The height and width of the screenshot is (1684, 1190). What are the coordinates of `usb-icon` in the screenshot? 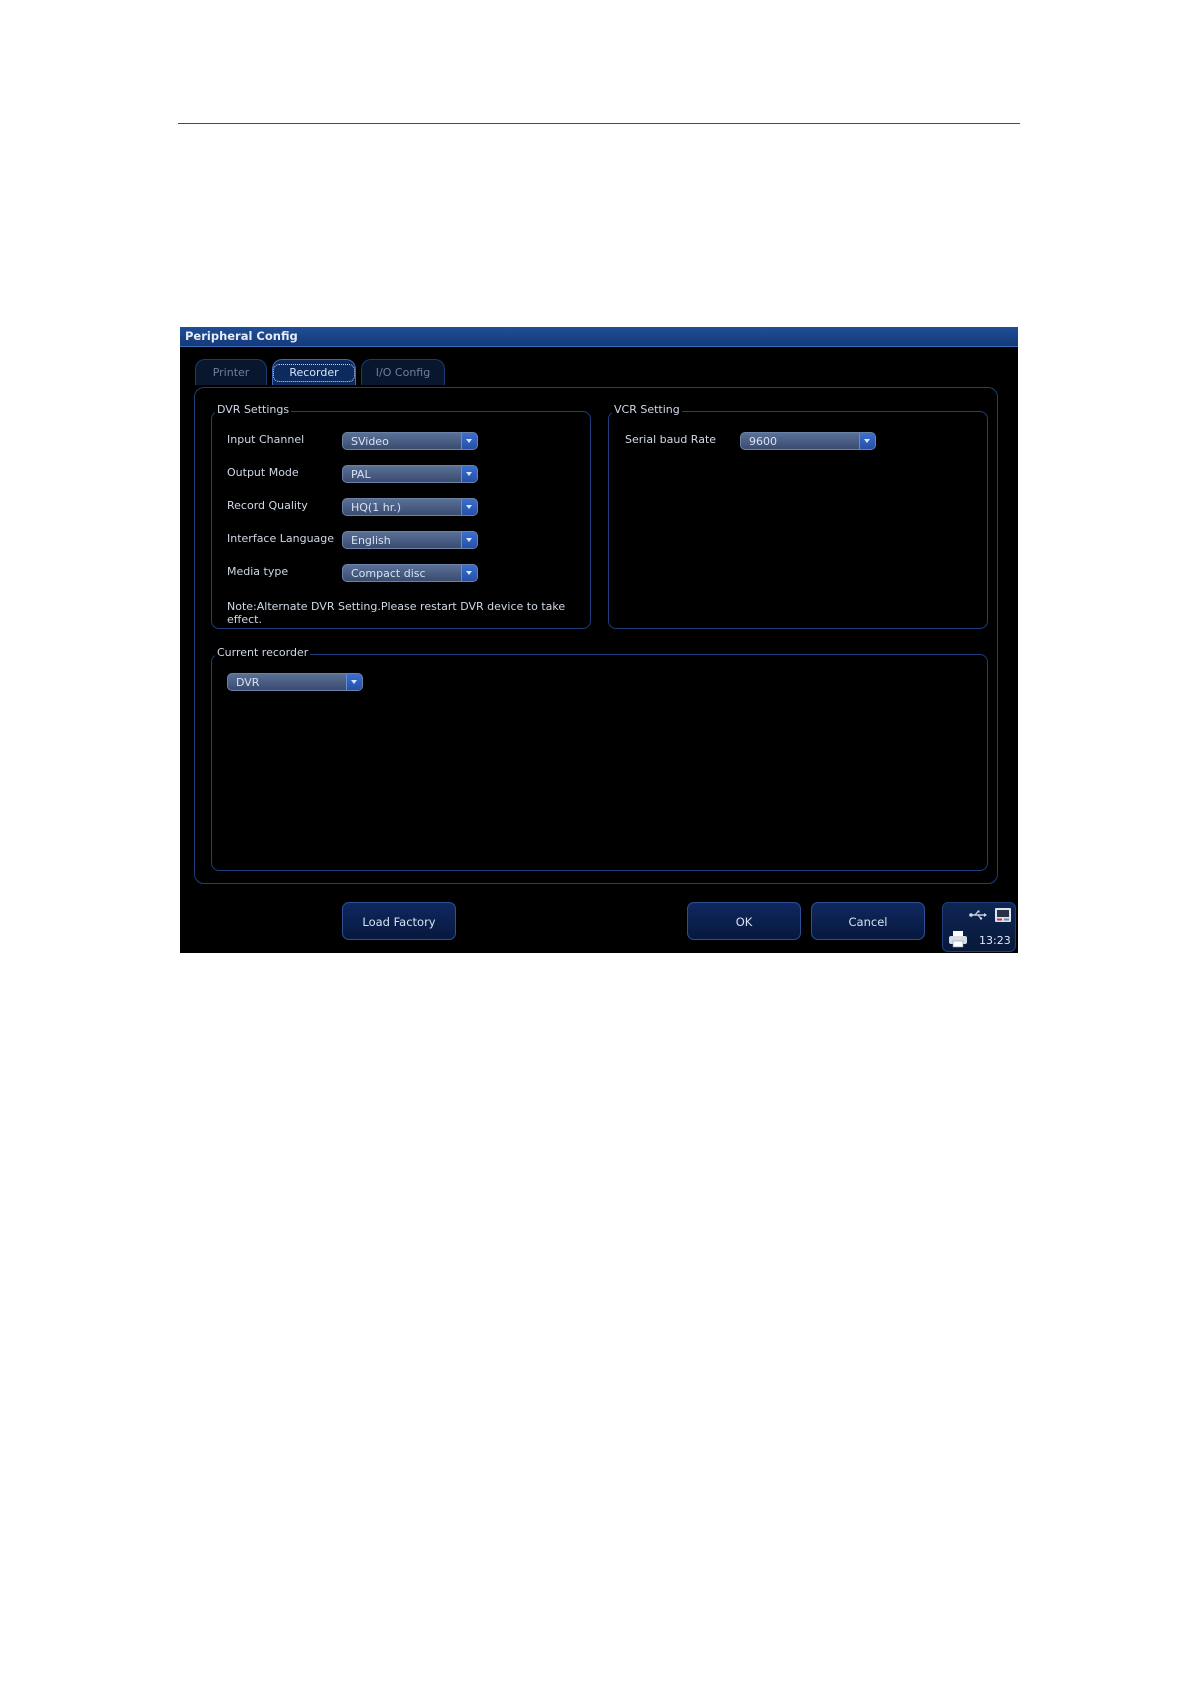 It's located at (978, 915).